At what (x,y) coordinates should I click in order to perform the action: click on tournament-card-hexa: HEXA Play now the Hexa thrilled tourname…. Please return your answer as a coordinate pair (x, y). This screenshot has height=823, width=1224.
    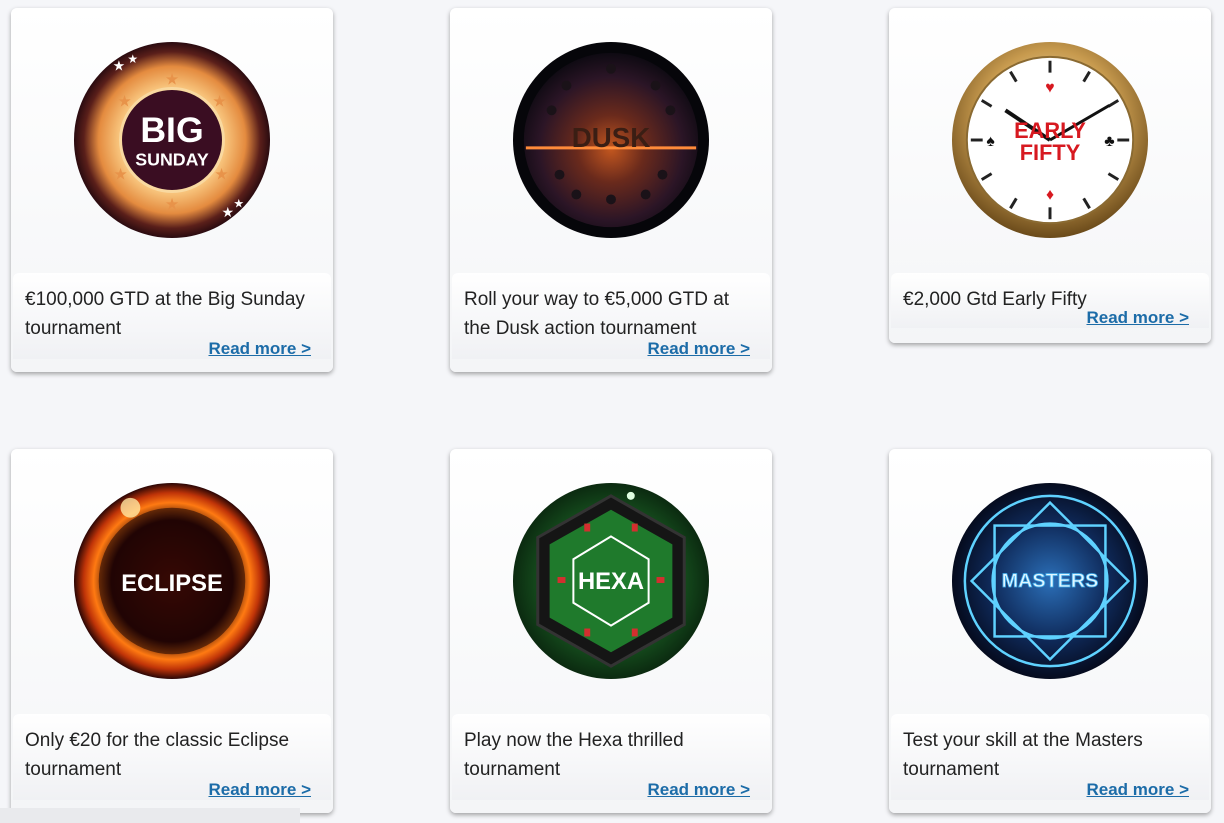
    Looking at the image, I should click on (611, 631).